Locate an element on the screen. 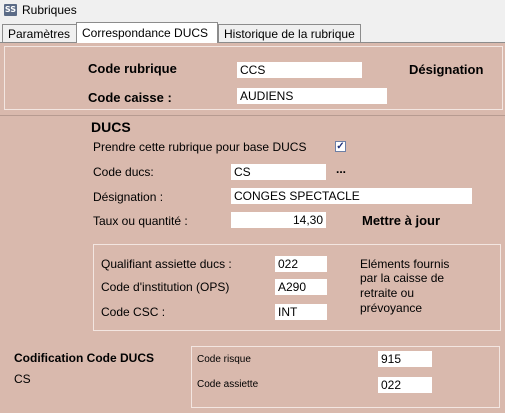  code-rubrique-field: CCS is located at coordinates (299, 70).